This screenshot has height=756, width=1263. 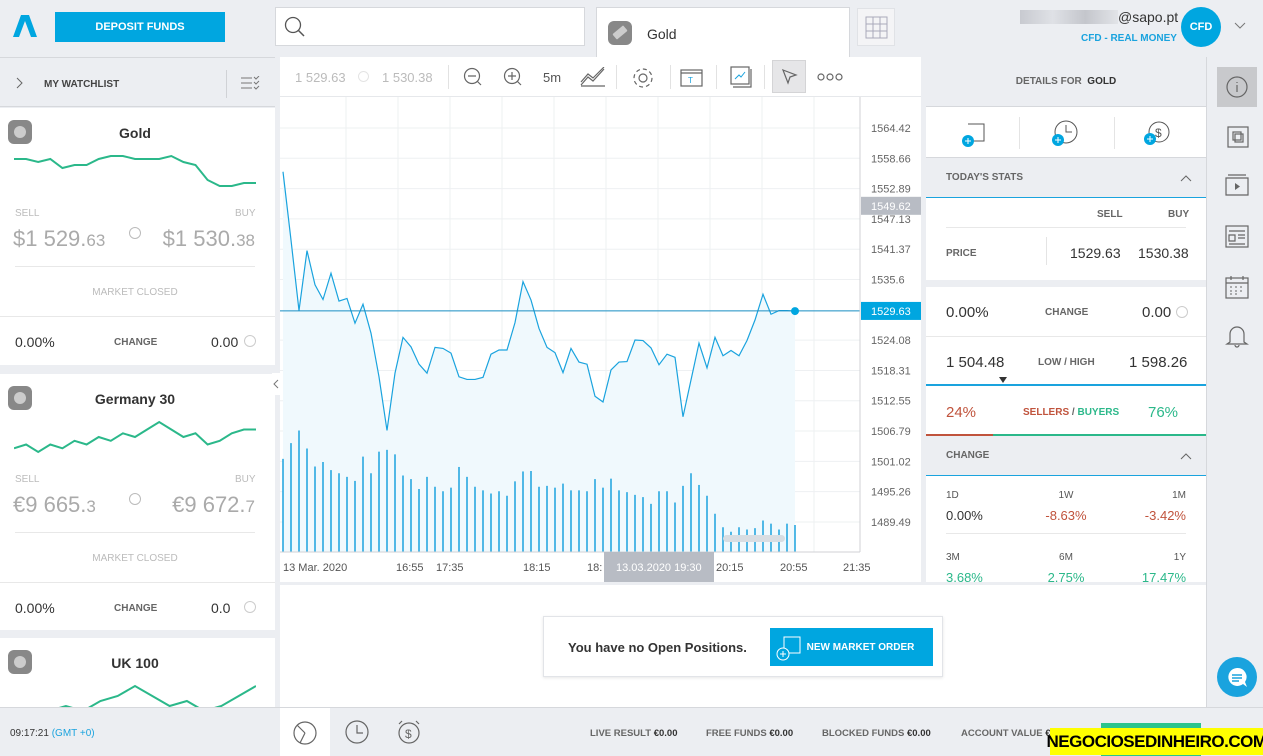 What do you see at coordinates (741, 77) in the screenshot?
I see `indicators-icon` at bounding box center [741, 77].